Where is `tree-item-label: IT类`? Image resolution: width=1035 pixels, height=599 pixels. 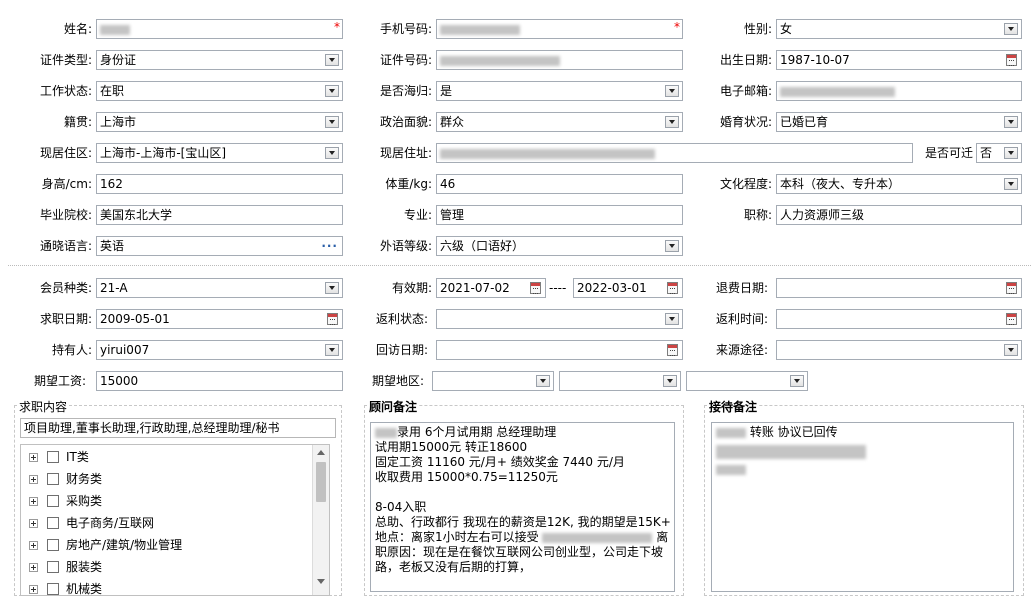
tree-item-label: IT类 is located at coordinates (77, 457).